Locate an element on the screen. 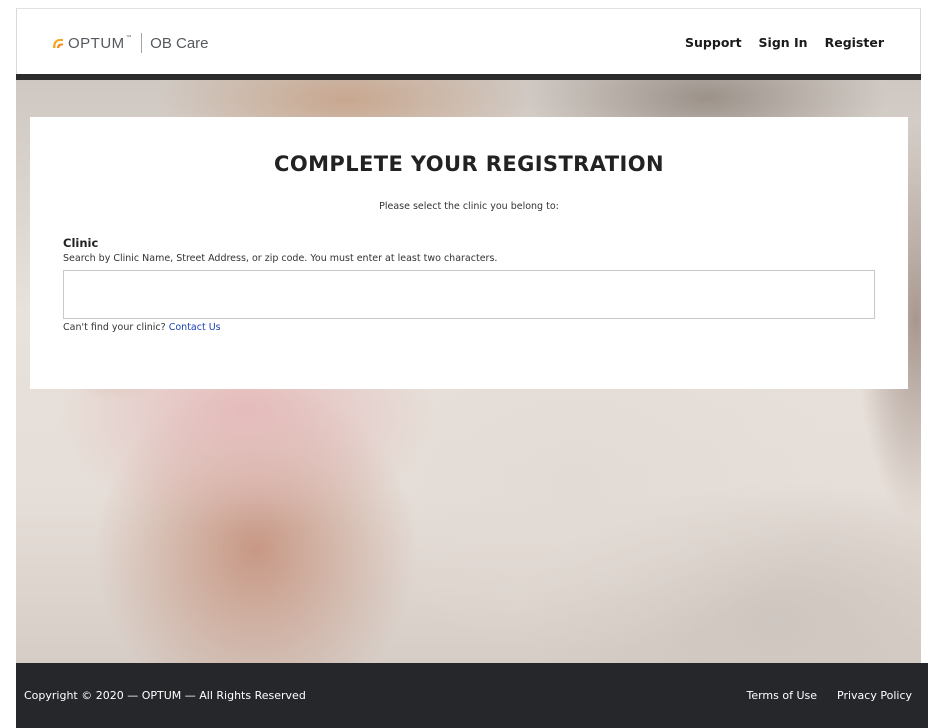 This screenshot has height=728, width=928. brand-text: OPTUM is located at coordinates (96, 43).